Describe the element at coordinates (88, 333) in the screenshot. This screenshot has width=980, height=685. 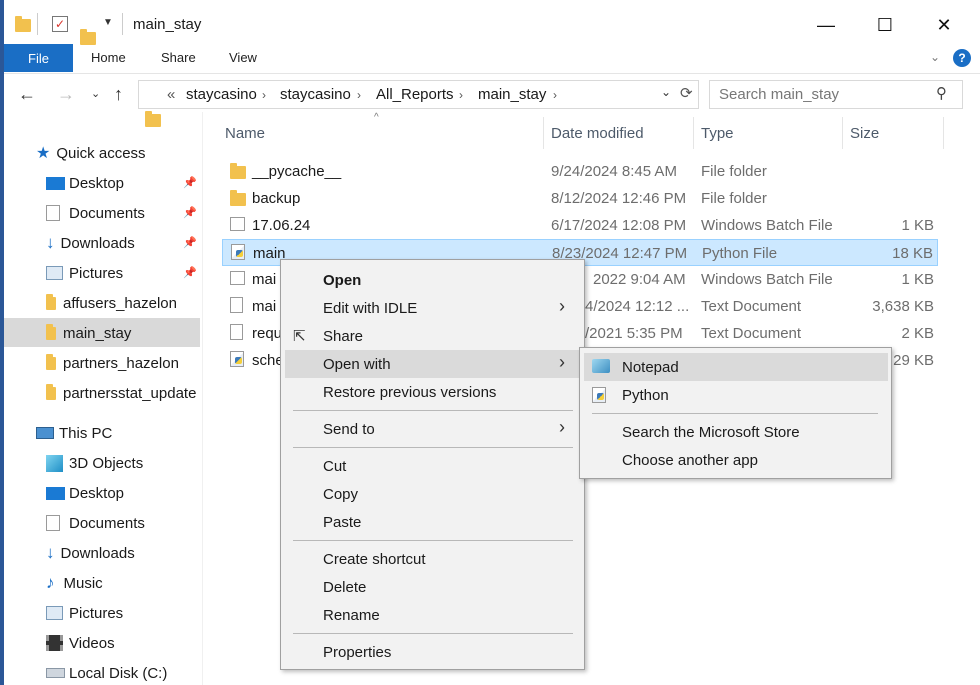
I see `nav-item-main-stay: main_stay` at that location.